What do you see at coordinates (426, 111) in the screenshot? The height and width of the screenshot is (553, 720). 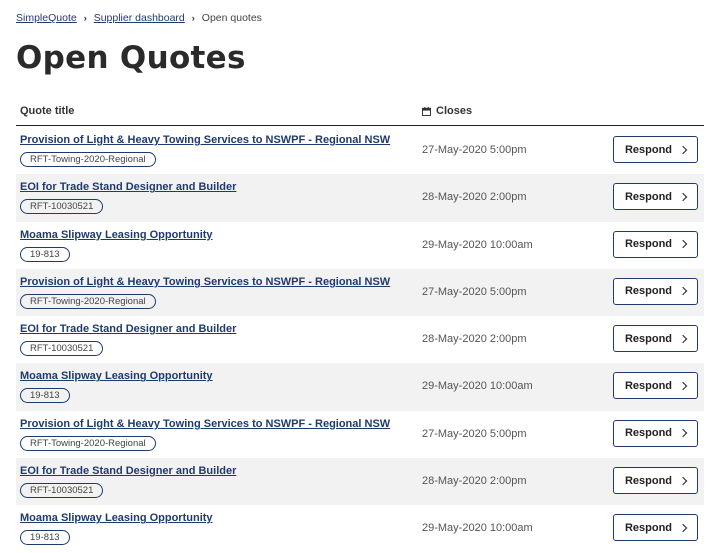 I see `calendar-icon` at bounding box center [426, 111].